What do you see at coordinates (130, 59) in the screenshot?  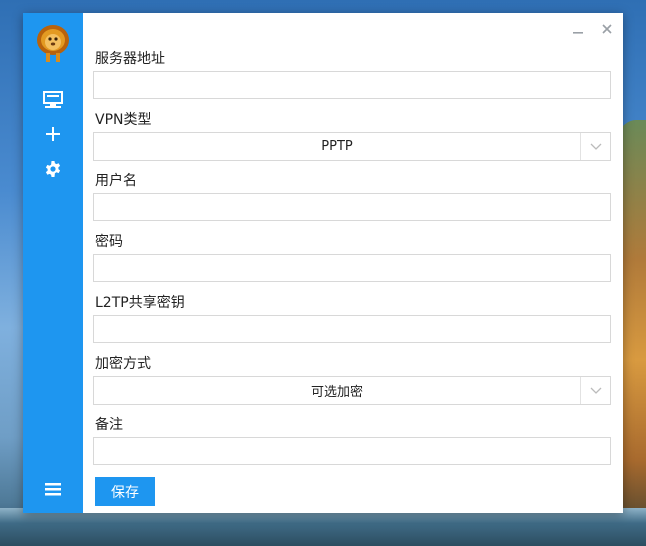 I see `server-label: 服务器地址` at bounding box center [130, 59].